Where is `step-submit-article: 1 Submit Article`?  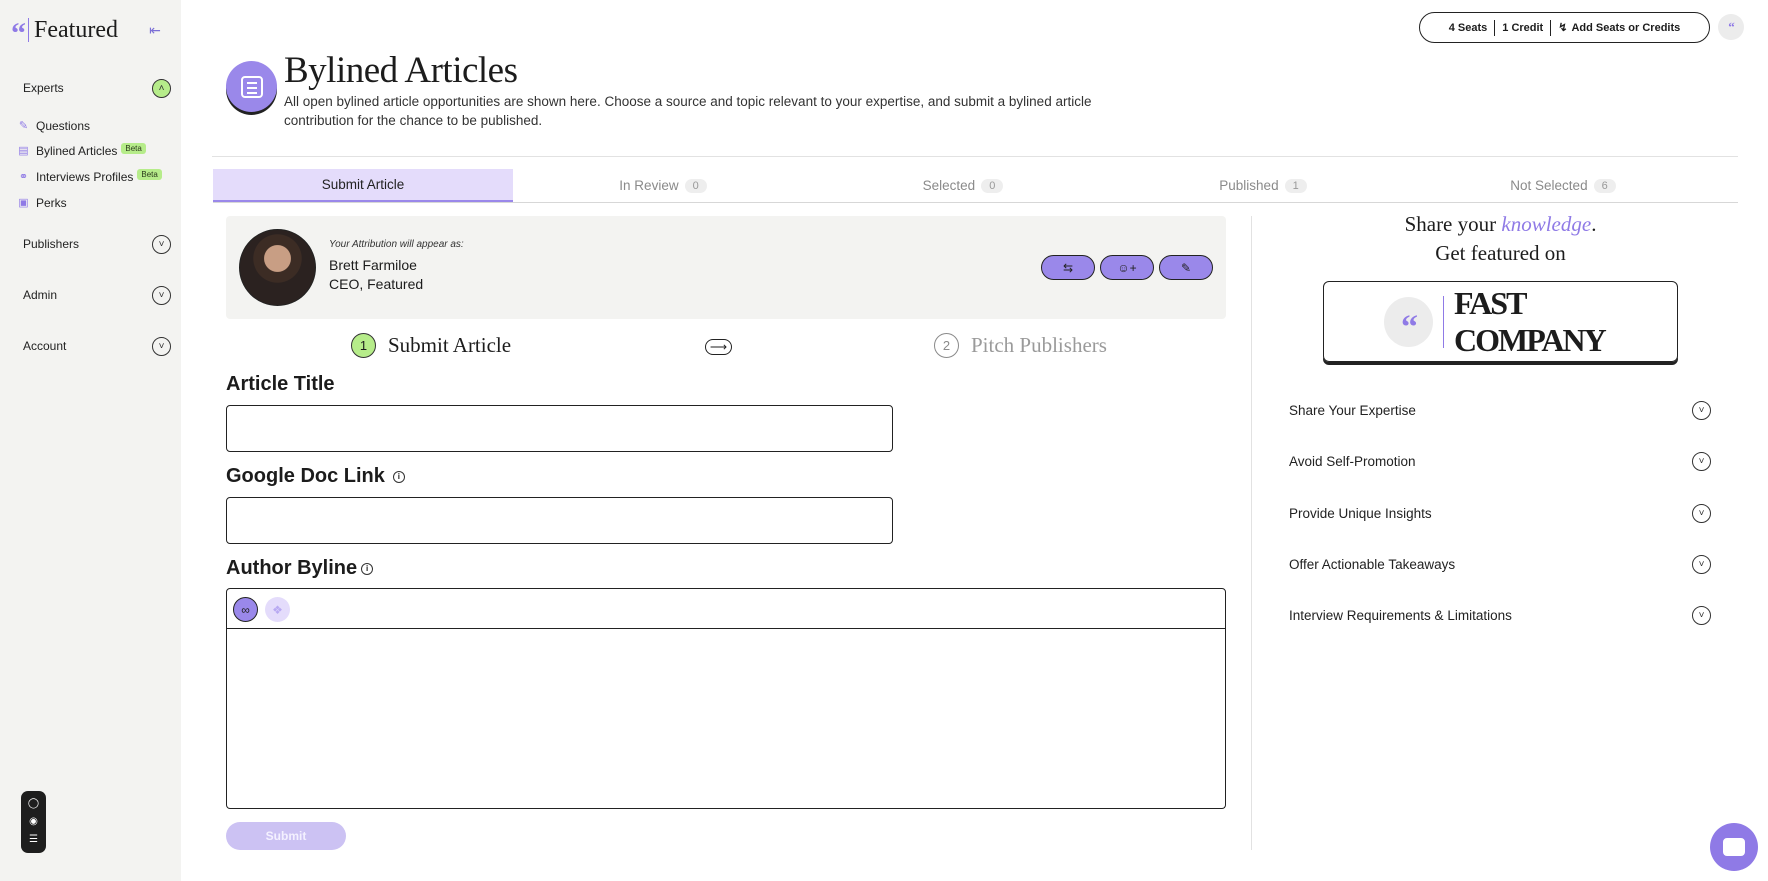
step-submit-article: 1 Submit Article is located at coordinates (431, 345).